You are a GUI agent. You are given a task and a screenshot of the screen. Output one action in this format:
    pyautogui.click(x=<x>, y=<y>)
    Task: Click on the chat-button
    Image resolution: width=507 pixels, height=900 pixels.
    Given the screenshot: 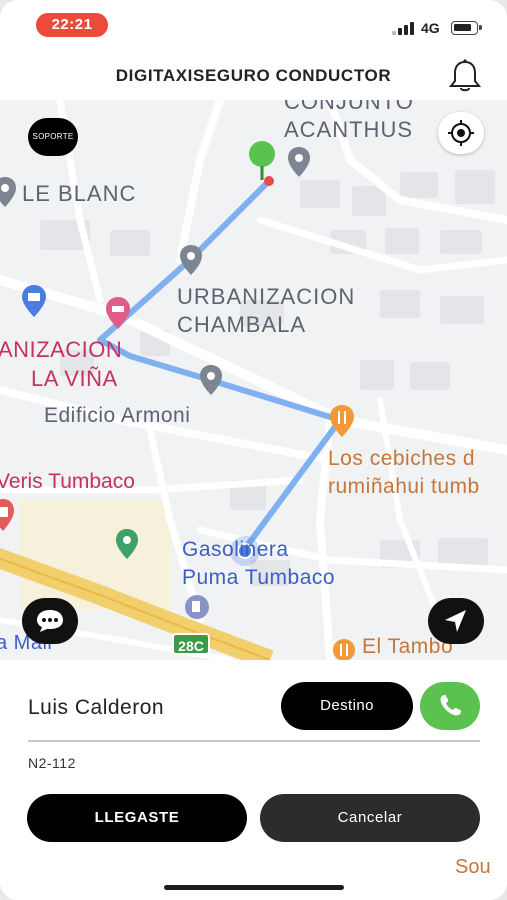 What is the action you would take?
    pyautogui.click(x=50, y=621)
    